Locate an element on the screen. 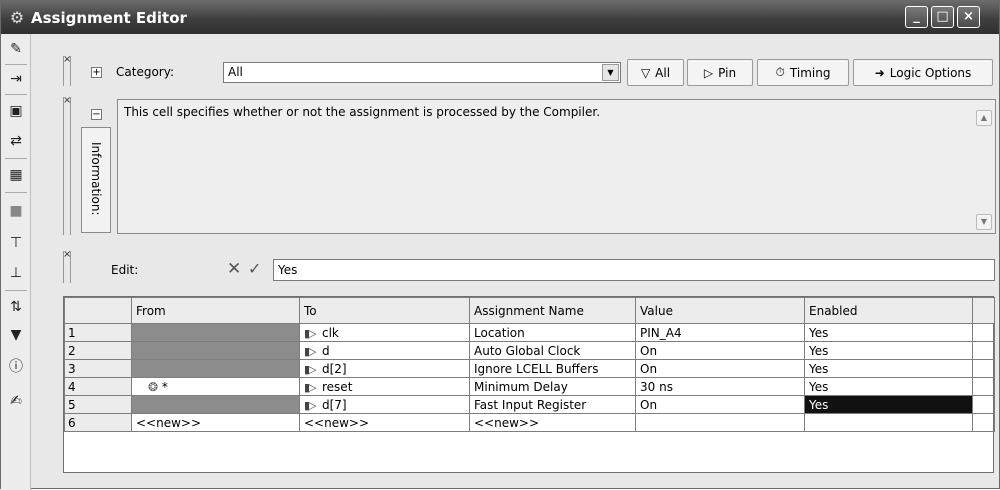 The image size is (1000, 490). scroll-up-icon: ▲ is located at coordinates (984, 118).